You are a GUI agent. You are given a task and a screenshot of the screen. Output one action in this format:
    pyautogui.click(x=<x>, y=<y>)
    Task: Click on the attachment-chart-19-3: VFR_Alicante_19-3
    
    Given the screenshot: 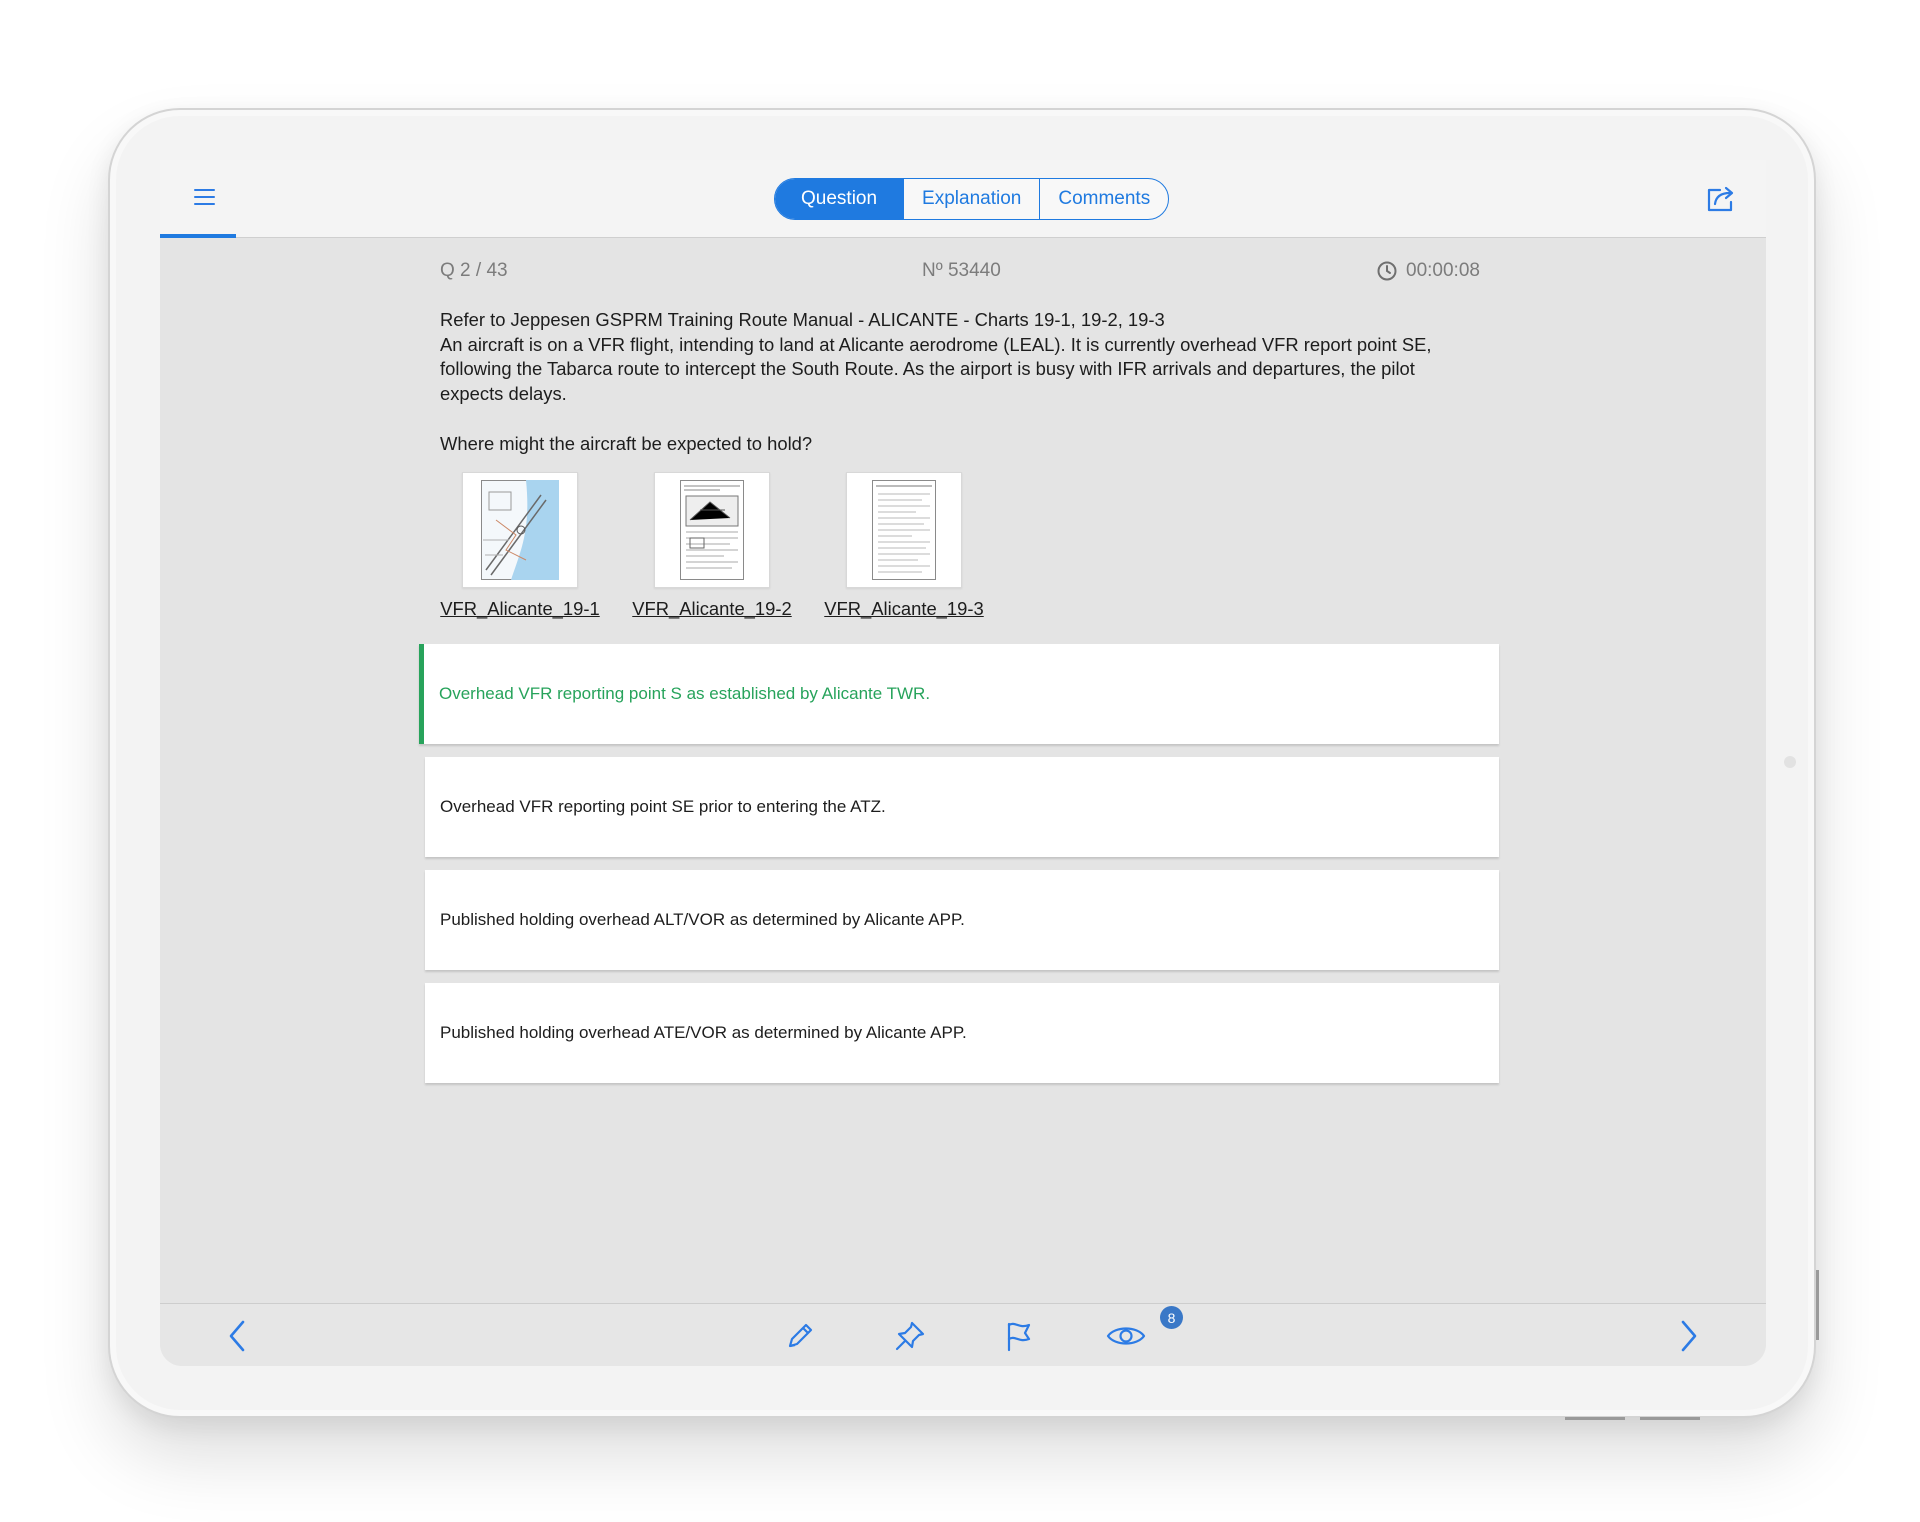 What is the action you would take?
    pyautogui.click(x=904, y=546)
    